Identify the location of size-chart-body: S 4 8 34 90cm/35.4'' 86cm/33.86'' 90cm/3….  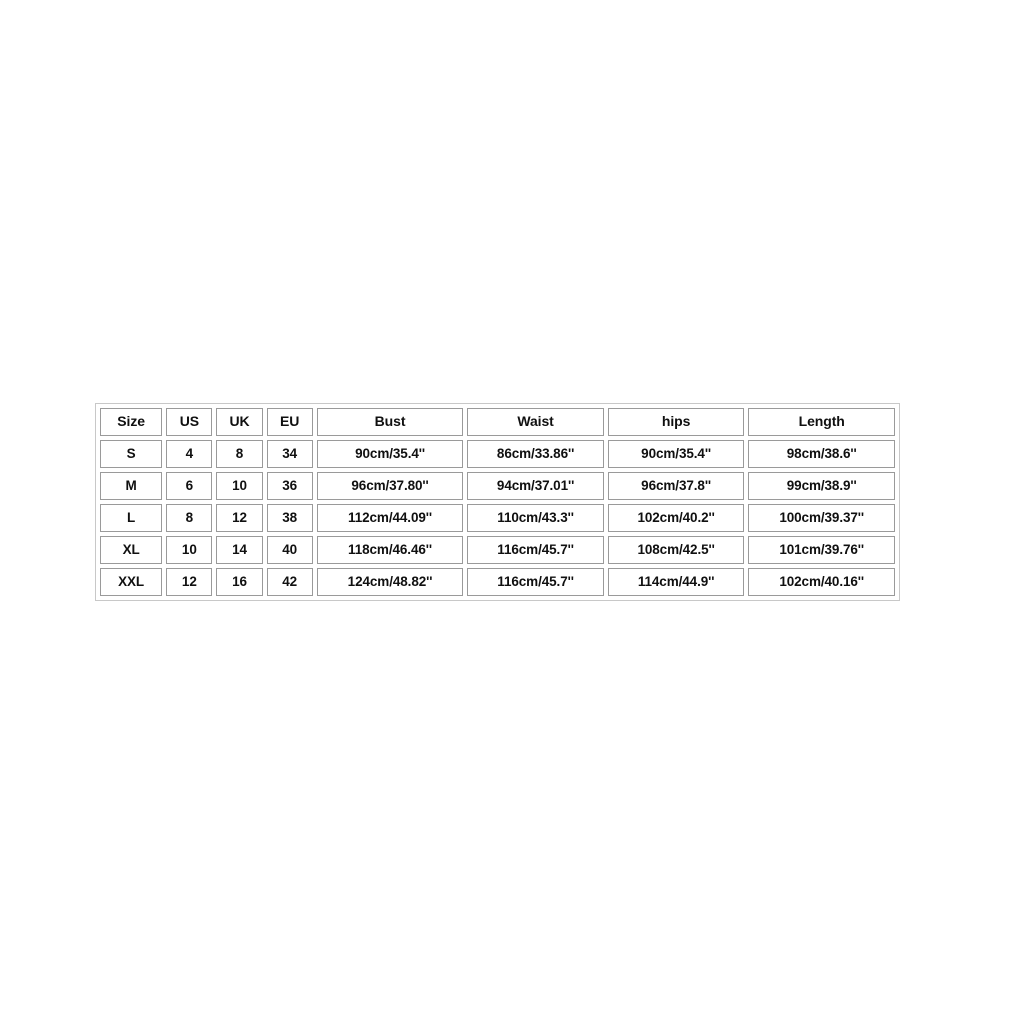
(497, 518).